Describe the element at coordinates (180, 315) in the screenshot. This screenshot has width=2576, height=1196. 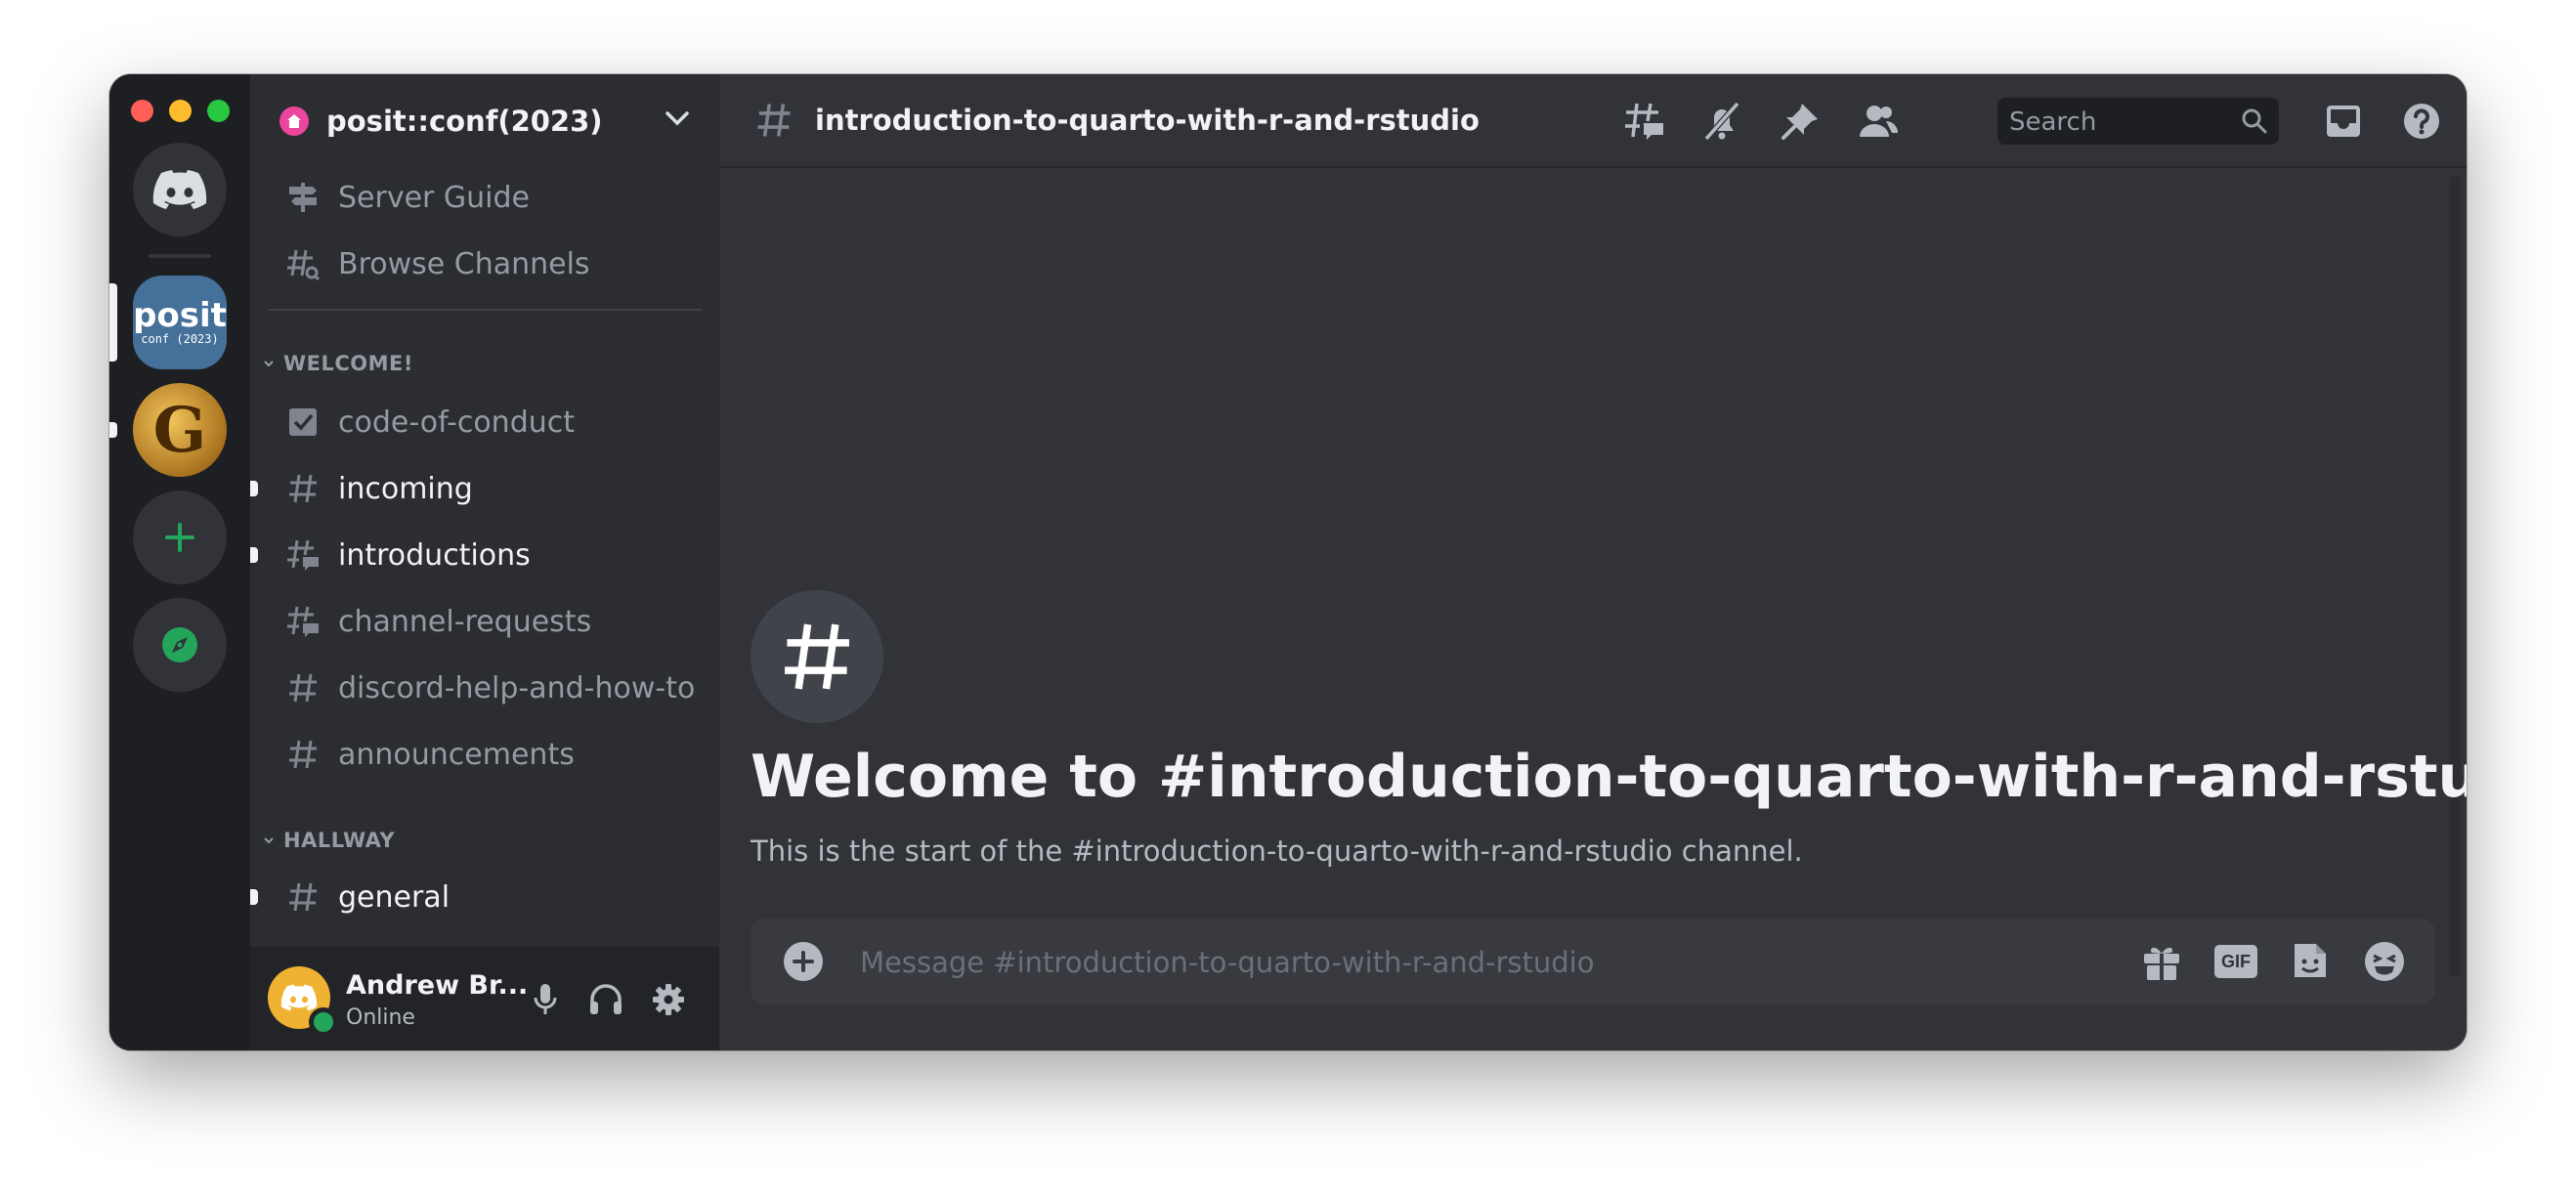
I see `server-icon-text: posit` at that location.